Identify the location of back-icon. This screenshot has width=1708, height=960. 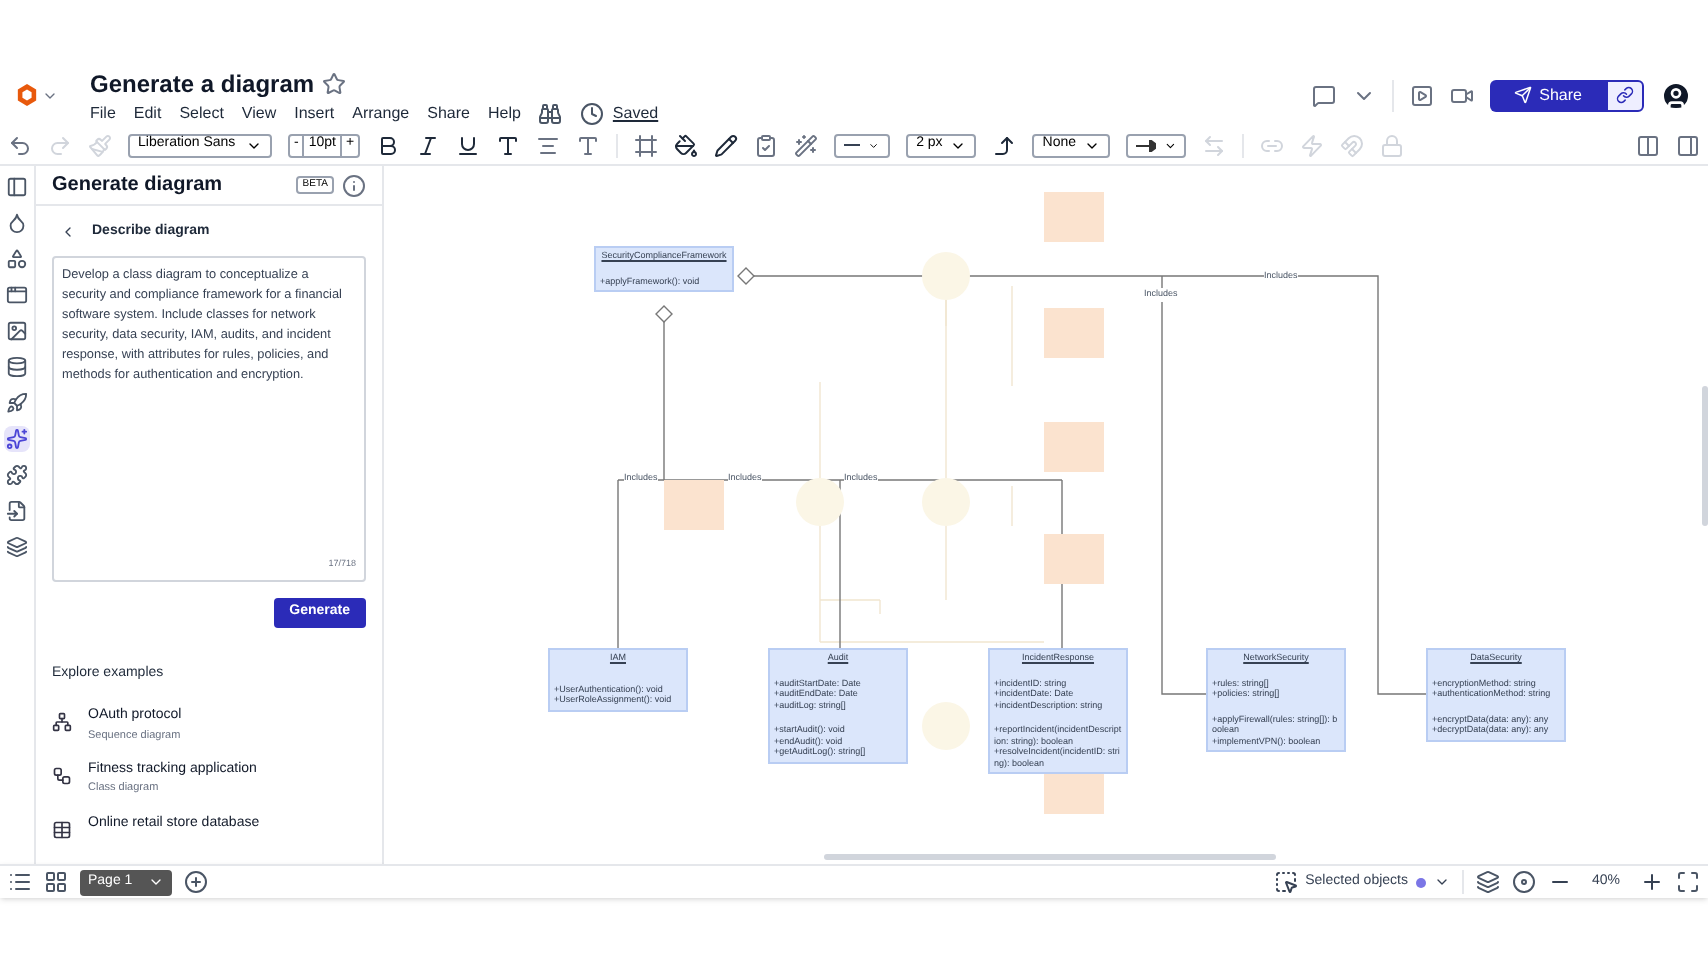
(68, 232).